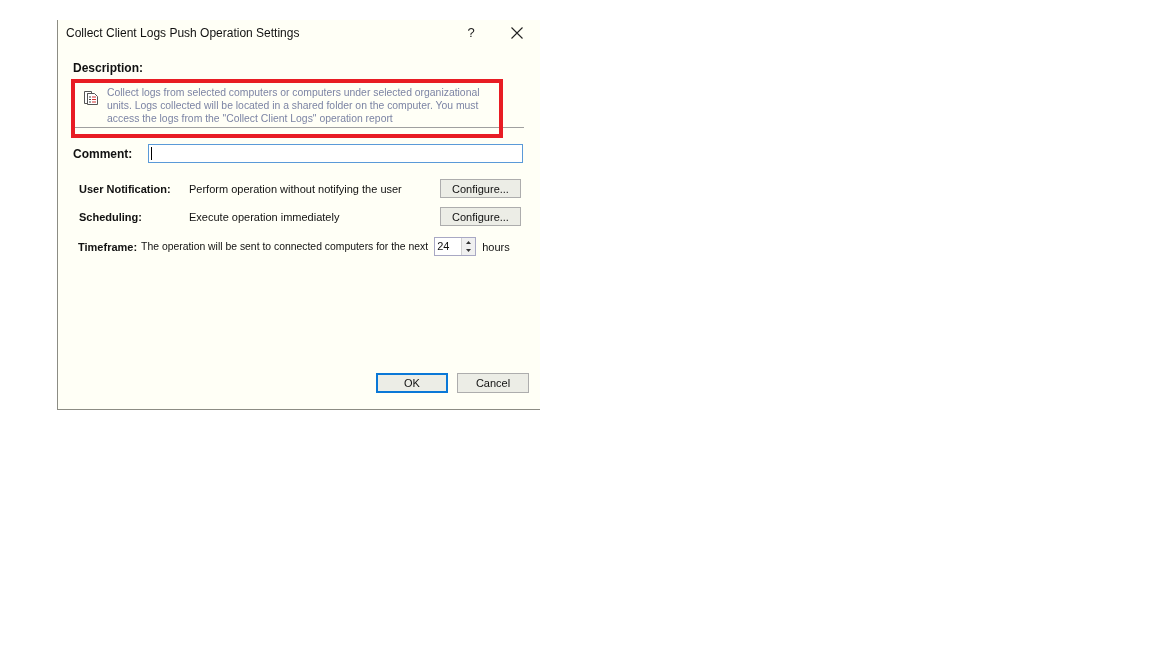 Image resolution: width=1152 pixels, height=648 pixels. What do you see at coordinates (335, 153) in the screenshot?
I see `comment-field` at bounding box center [335, 153].